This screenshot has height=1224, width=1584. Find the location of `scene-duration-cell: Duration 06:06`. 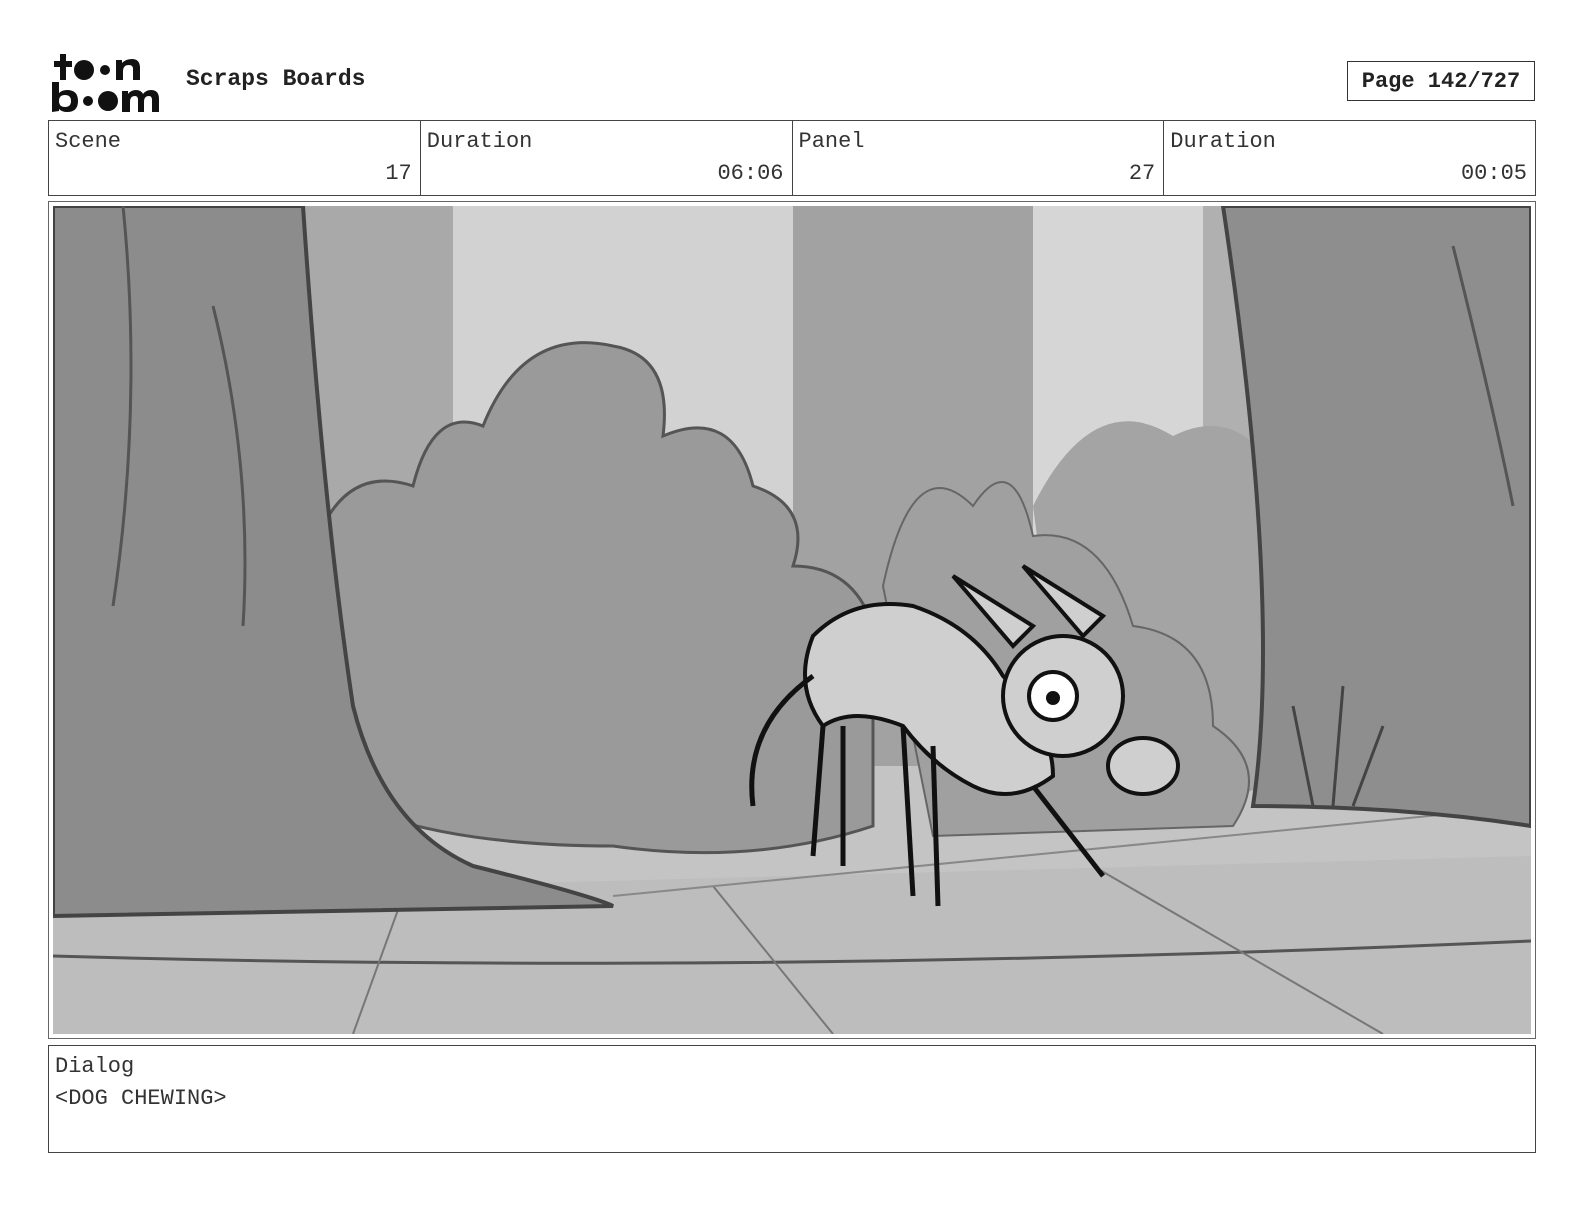

scene-duration-cell: Duration 06:06 is located at coordinates (607, 158).